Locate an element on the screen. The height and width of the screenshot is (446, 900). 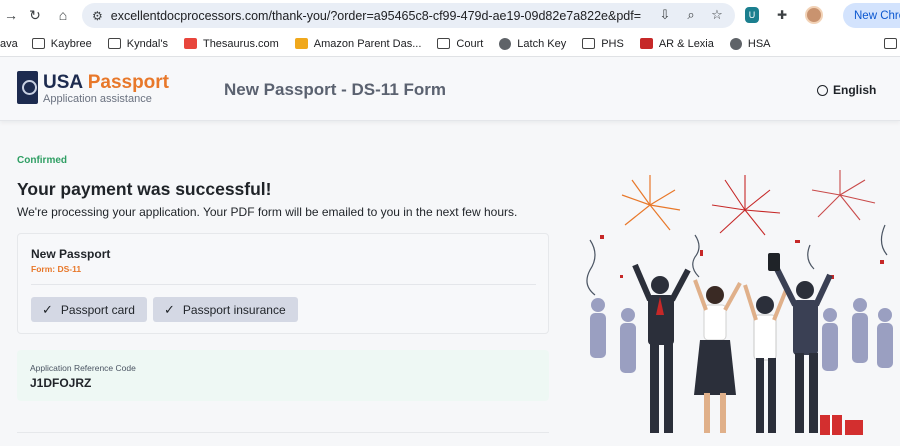
divider is located at coordinates (283, 284).